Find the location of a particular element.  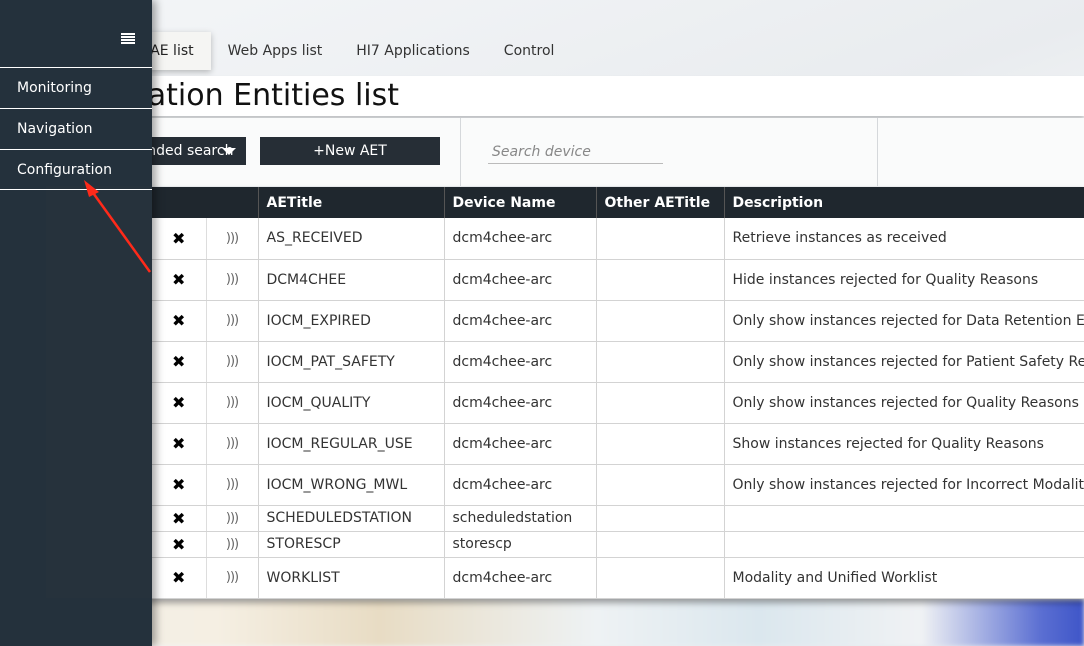

cell-aetitle: IOCM_REGULAR_USE is located at coordinates (351, 444).